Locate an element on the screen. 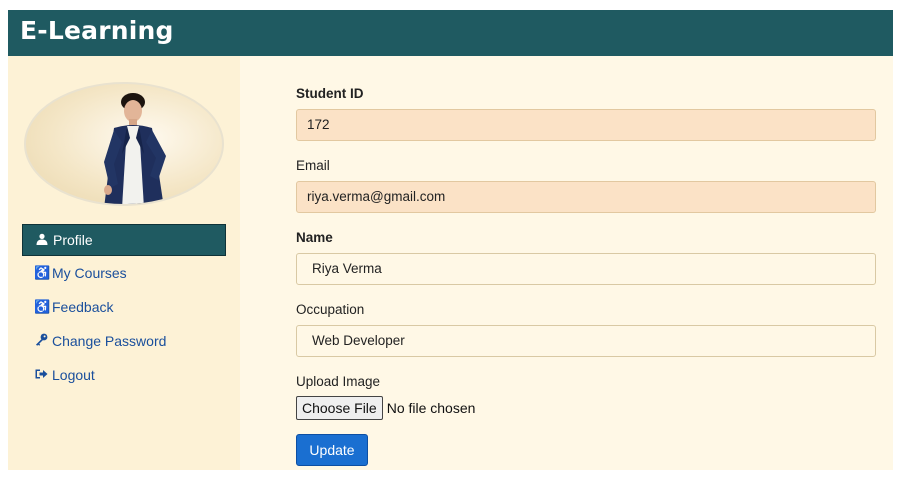 Image resolution: width=901 pixels, height=478 pixels. occupation-label: Occupation is located at coordinates (330, 309).